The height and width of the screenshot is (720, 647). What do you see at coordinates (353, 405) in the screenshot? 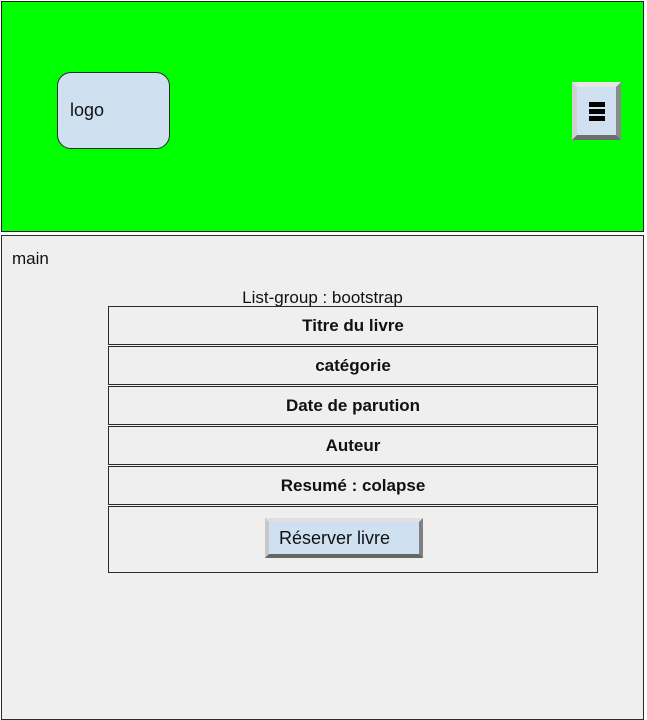
I see `list-item-publication-date: Date de parution` at bounding box center [353, 405].